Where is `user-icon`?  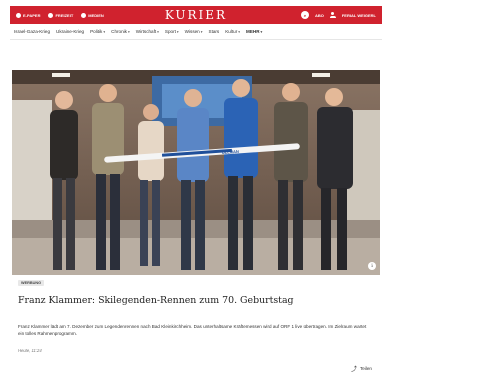
user-icon is located at coordinates (332, 15).